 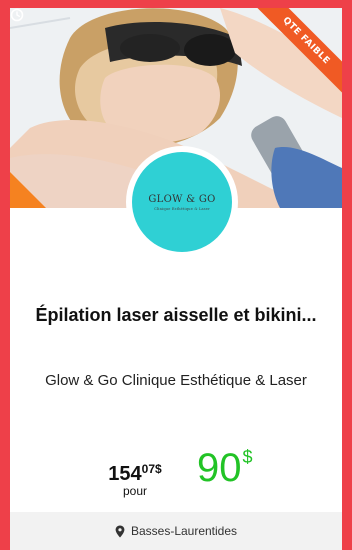 I want to click on deal-price-currency: $, so click(x=247, y=457).